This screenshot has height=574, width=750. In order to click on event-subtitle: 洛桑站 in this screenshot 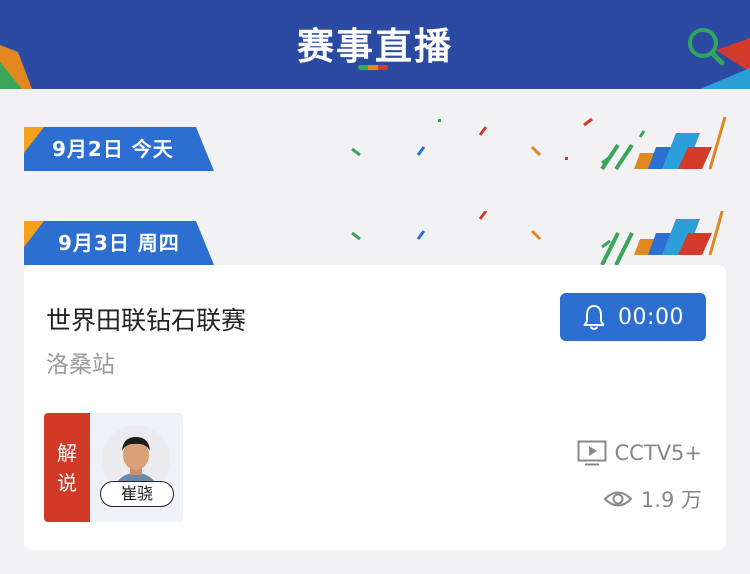, I will do `click(80, 365)`.